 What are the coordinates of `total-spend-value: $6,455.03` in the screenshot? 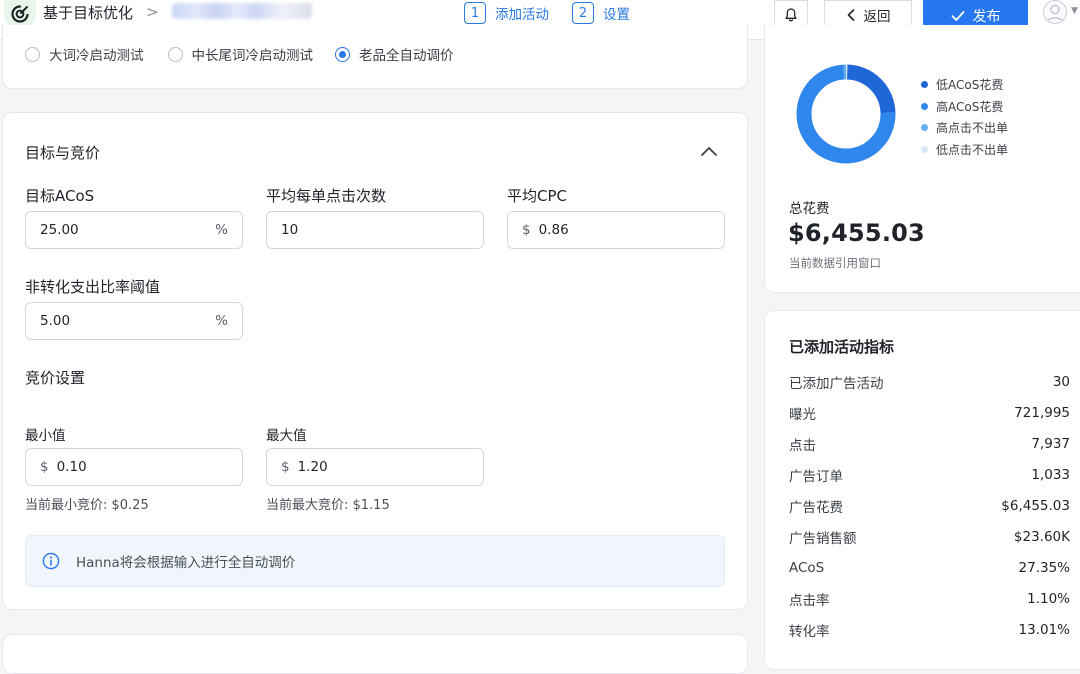 It's located at (856, 233).